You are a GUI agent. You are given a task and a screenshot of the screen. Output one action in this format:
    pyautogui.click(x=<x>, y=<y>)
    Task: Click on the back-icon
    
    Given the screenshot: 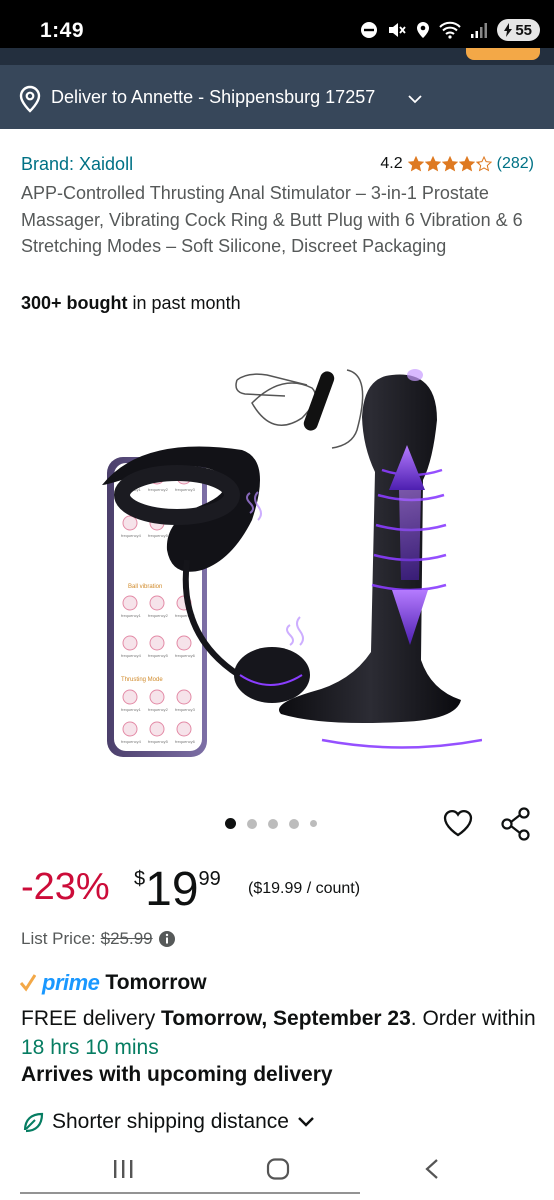 What is the action you would take?
    pyautogui.click(x=432, y=1169)
    